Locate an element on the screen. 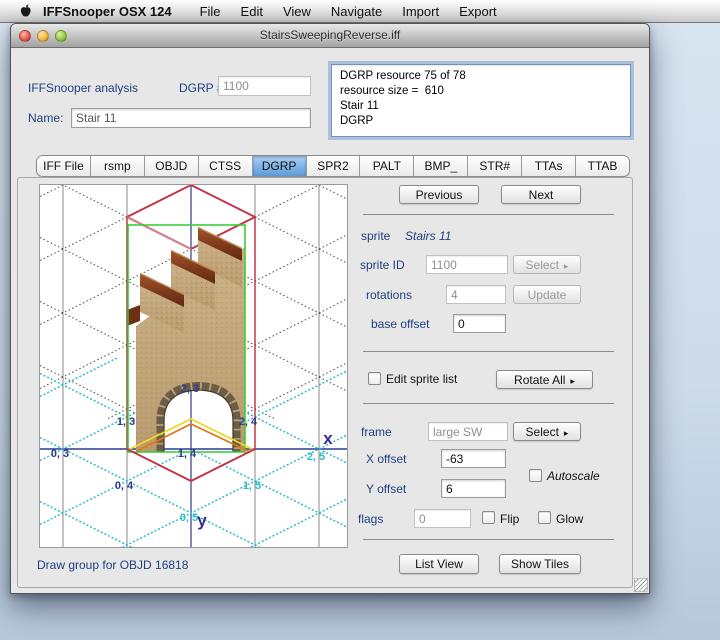  name-field is located at coordinates (191, 118).